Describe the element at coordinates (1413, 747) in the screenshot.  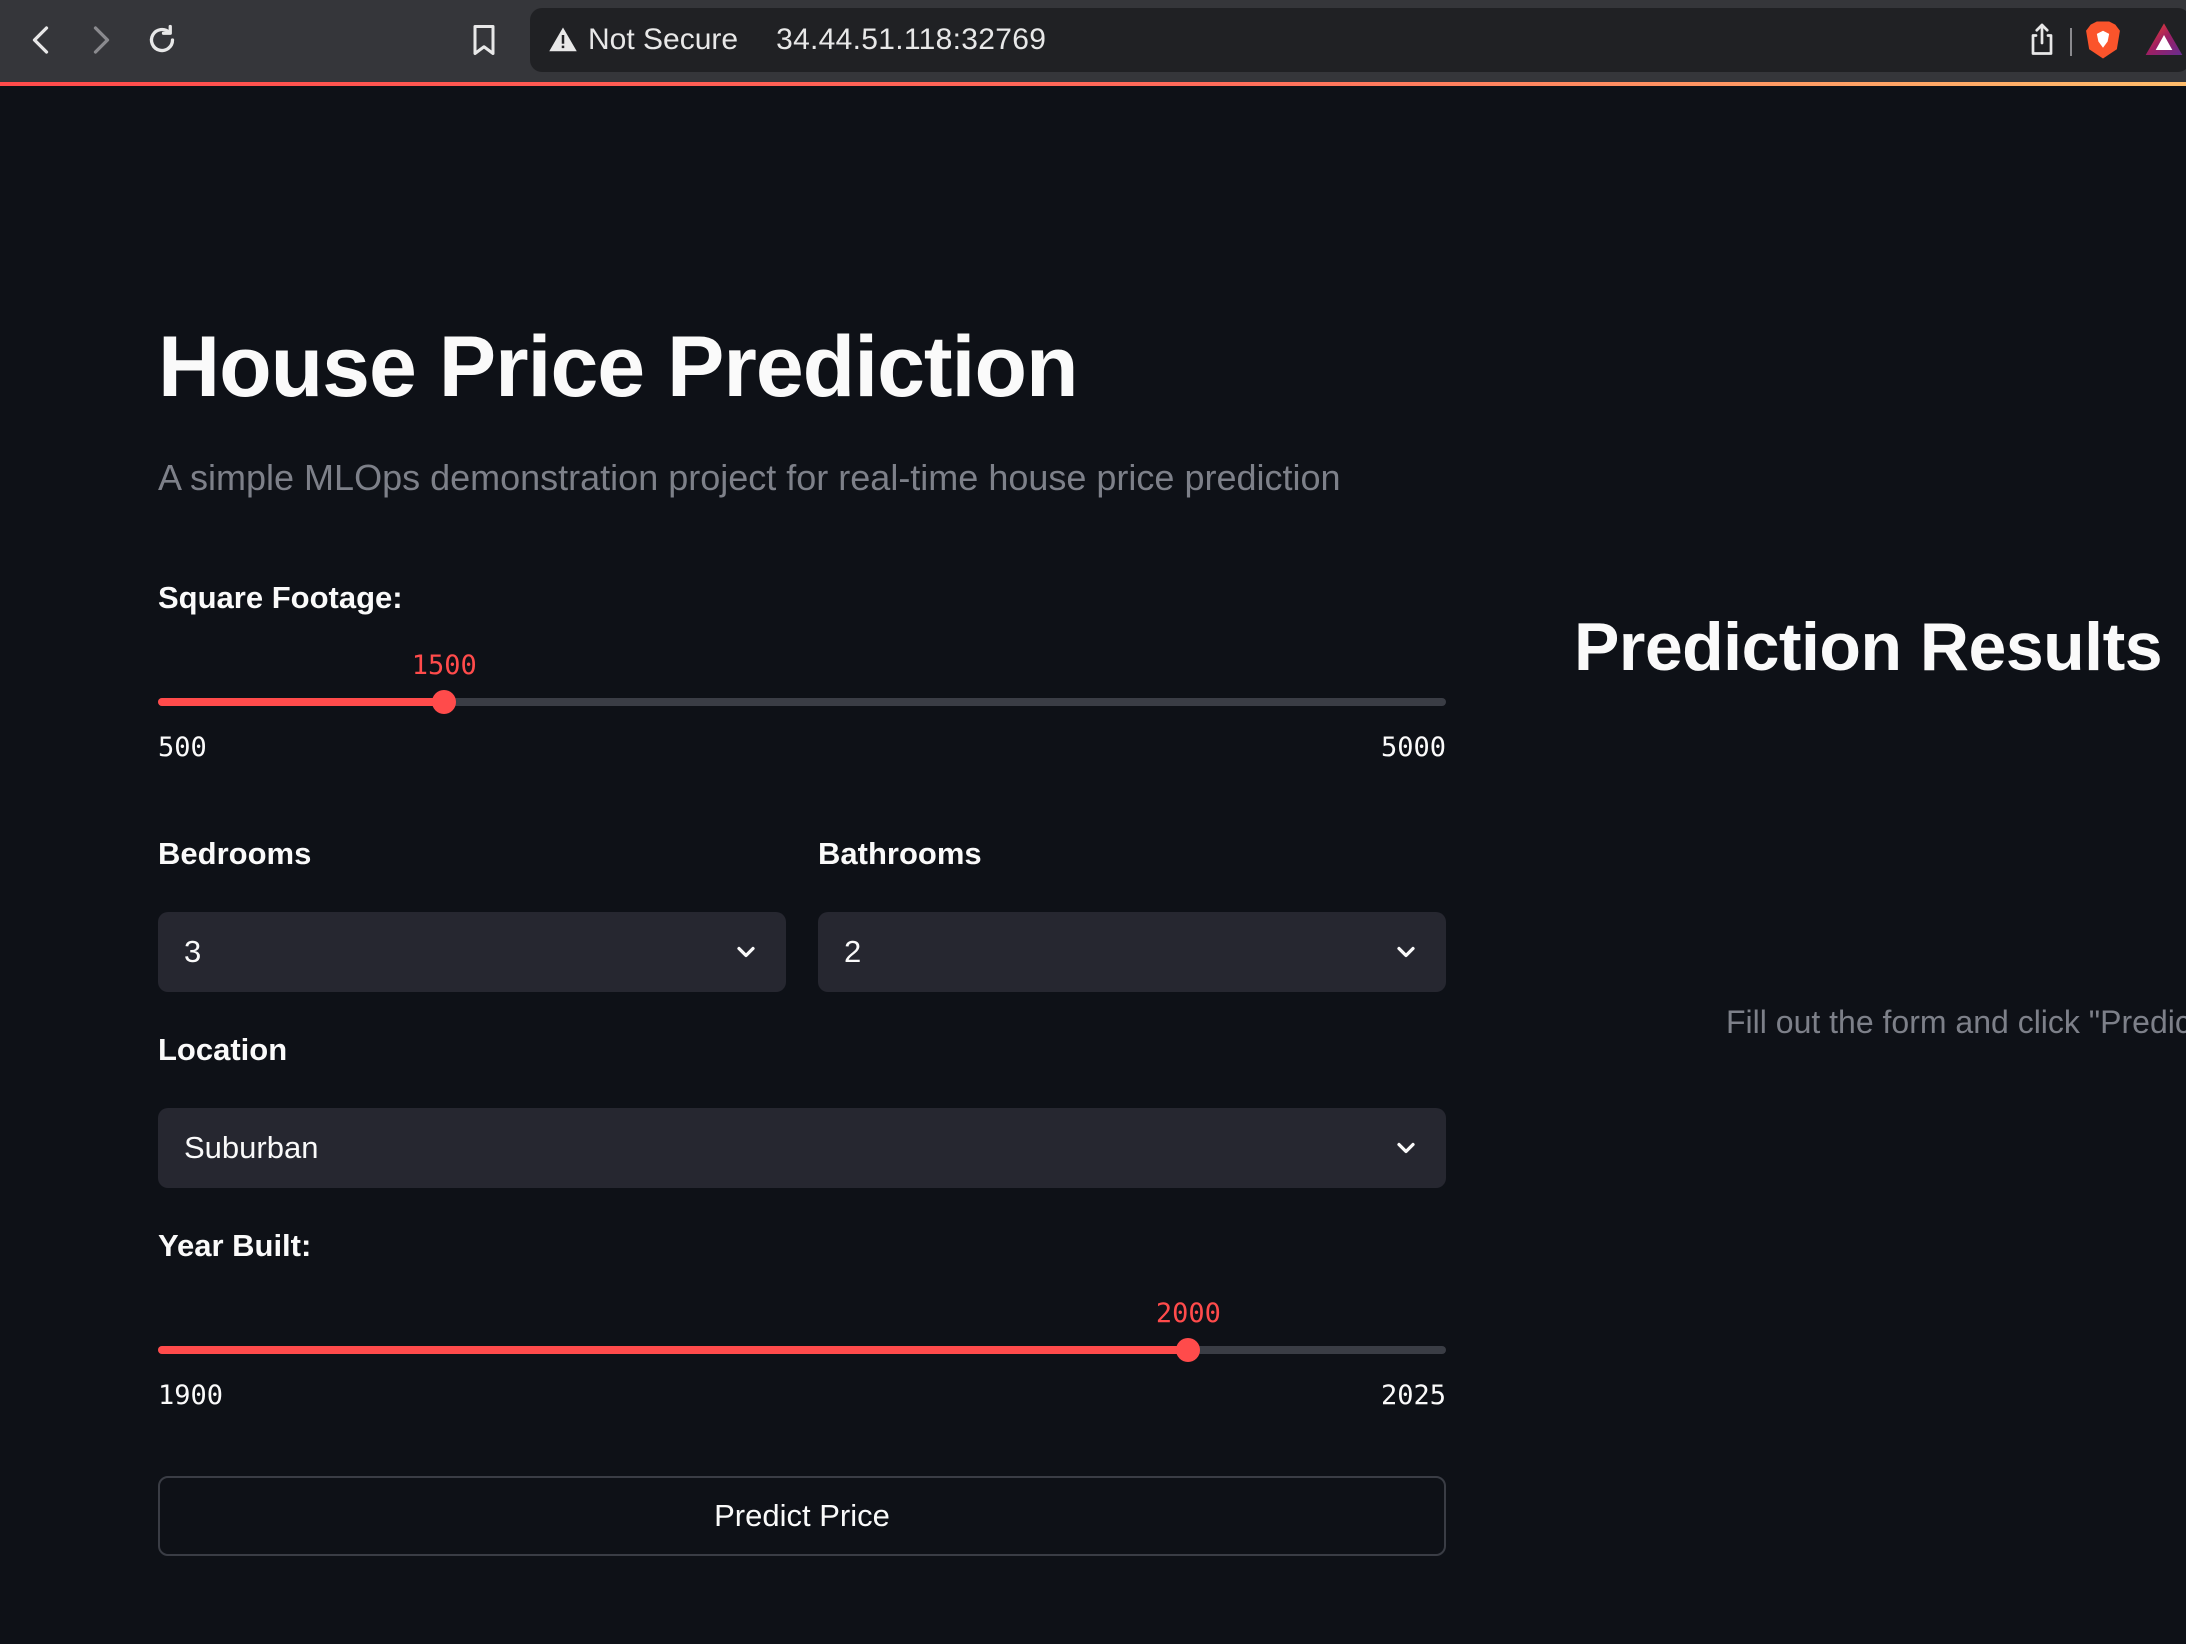
I see `slider-max-label: 5000` at that location.